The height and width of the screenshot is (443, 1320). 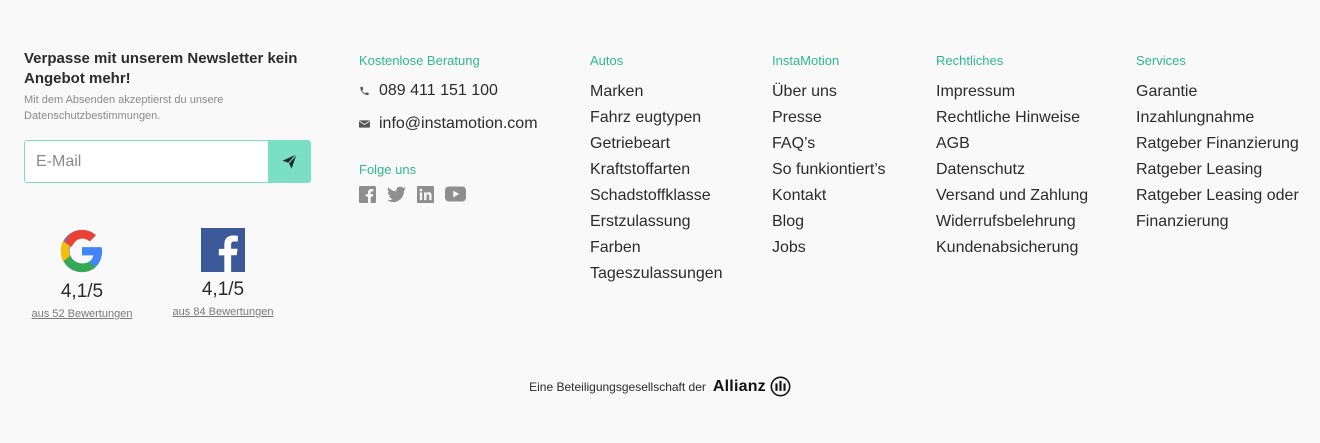 I want to click on email-input, so click(x=146, y=161).